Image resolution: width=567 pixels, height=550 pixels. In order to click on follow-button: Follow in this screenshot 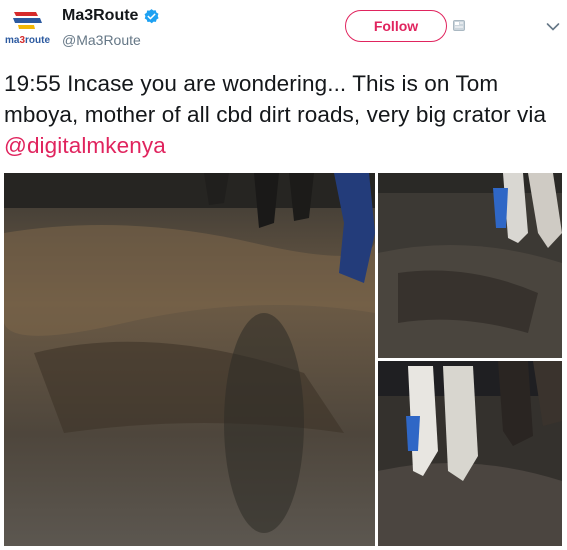, I will do `click(396, 26)`.